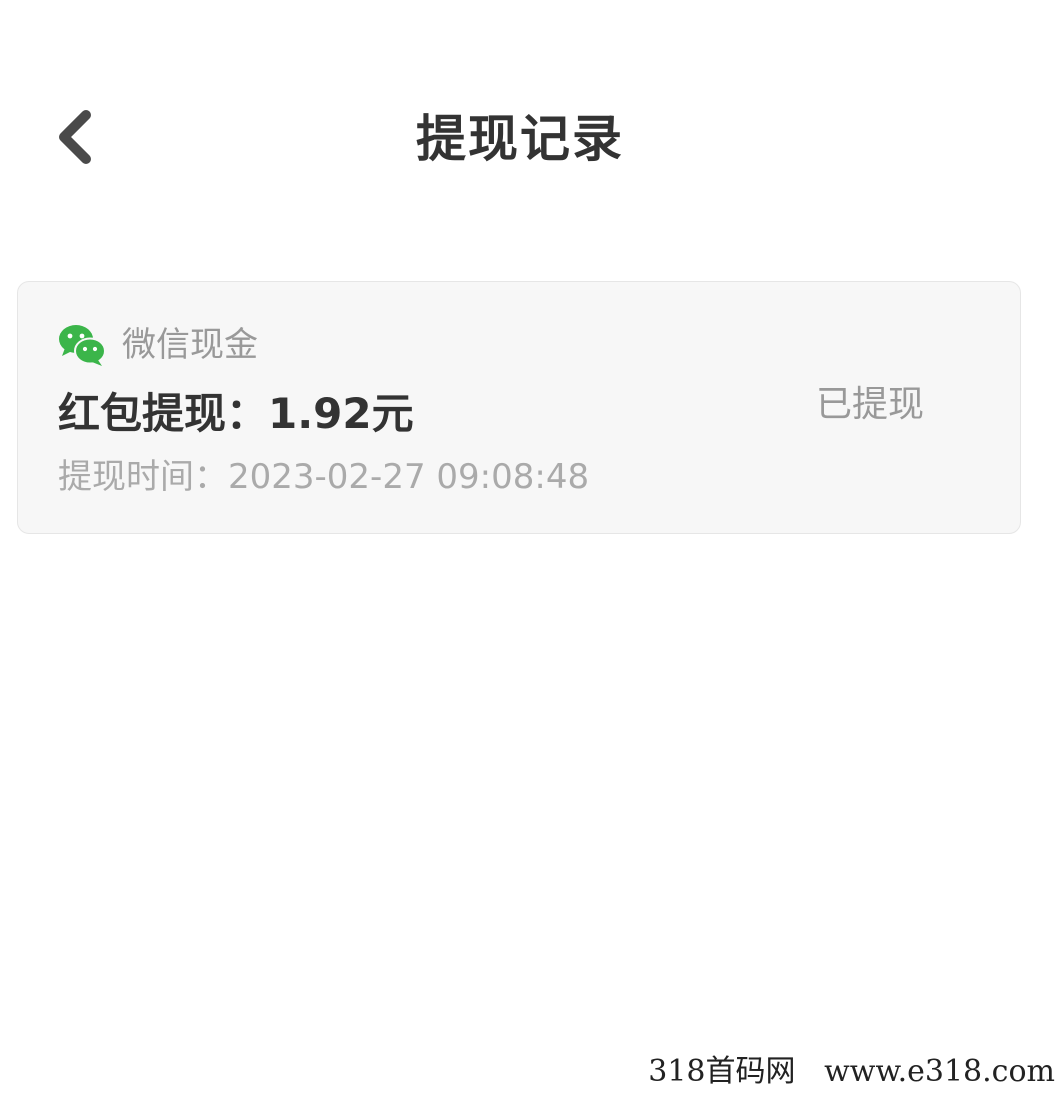 The image size is (1059, 1094). I want to click on status-badge: 已提现, so click(869, 404).